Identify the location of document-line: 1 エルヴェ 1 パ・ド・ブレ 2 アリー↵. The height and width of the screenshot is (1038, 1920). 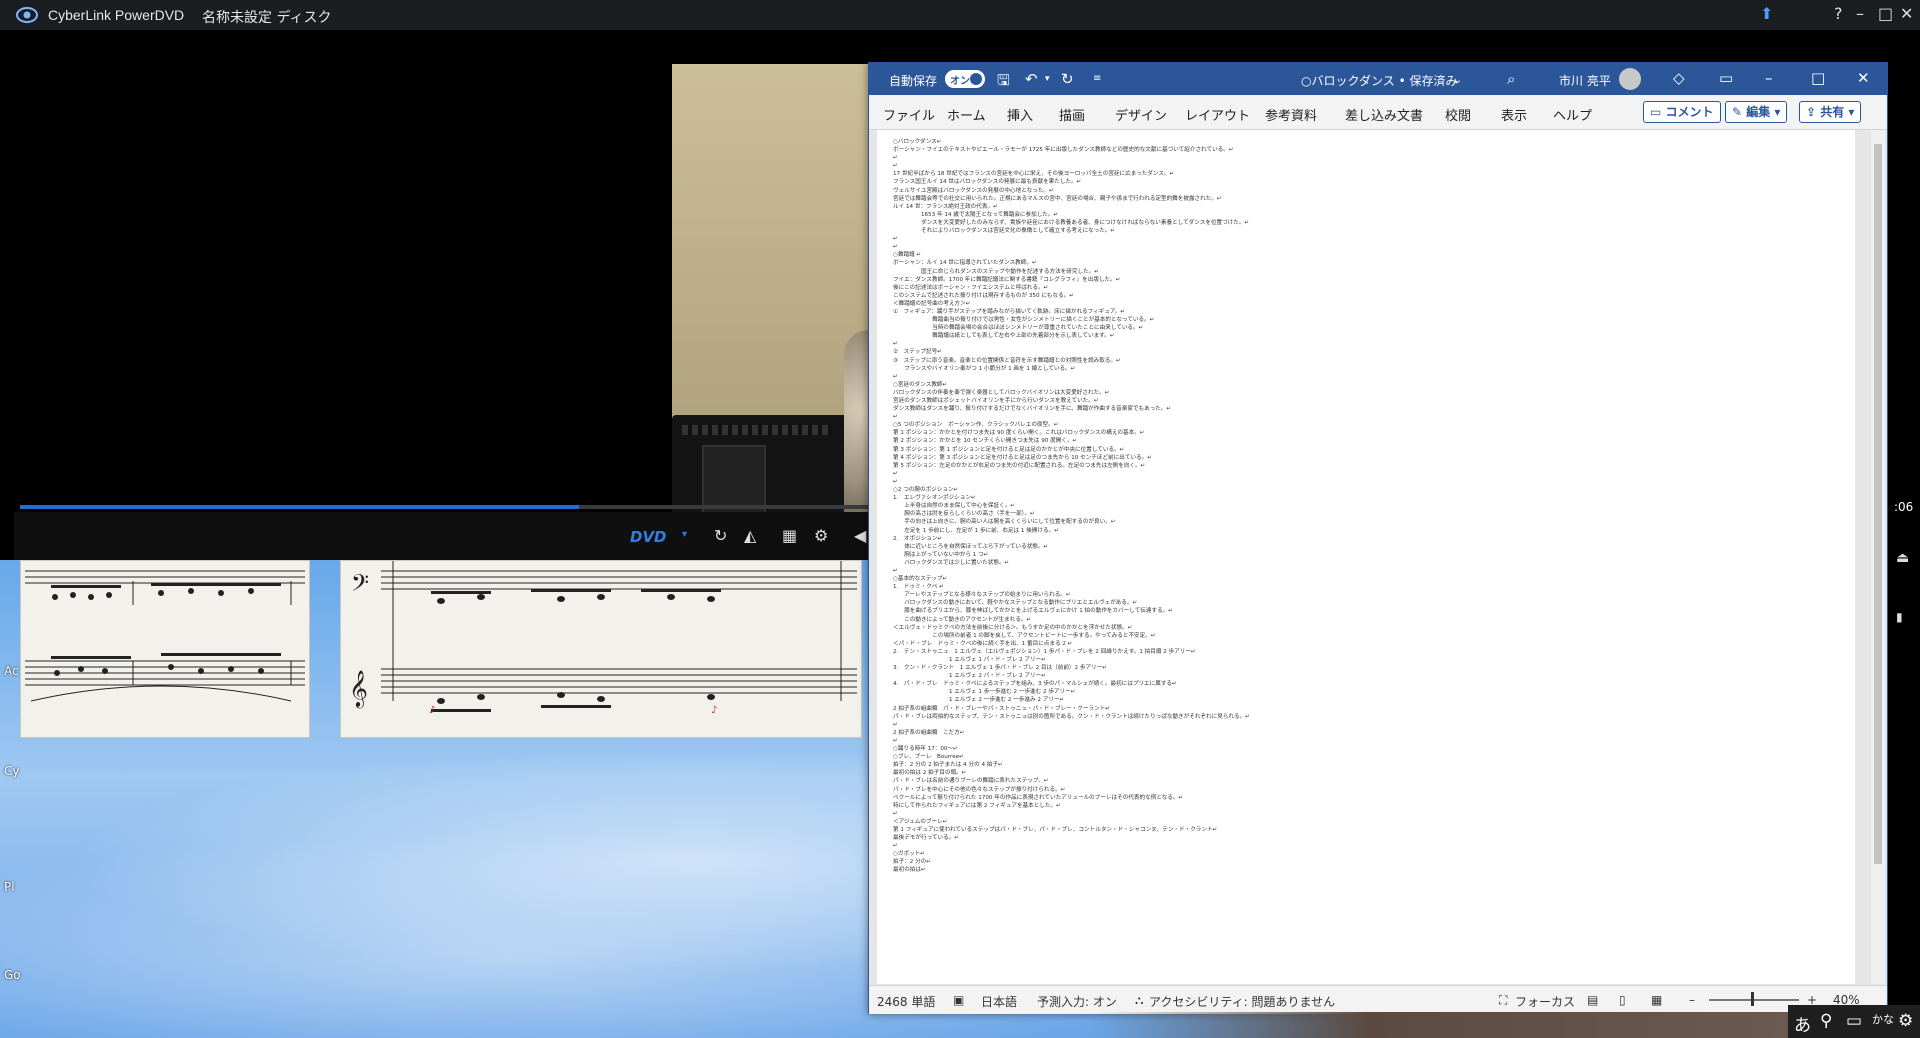
(1071, 660).